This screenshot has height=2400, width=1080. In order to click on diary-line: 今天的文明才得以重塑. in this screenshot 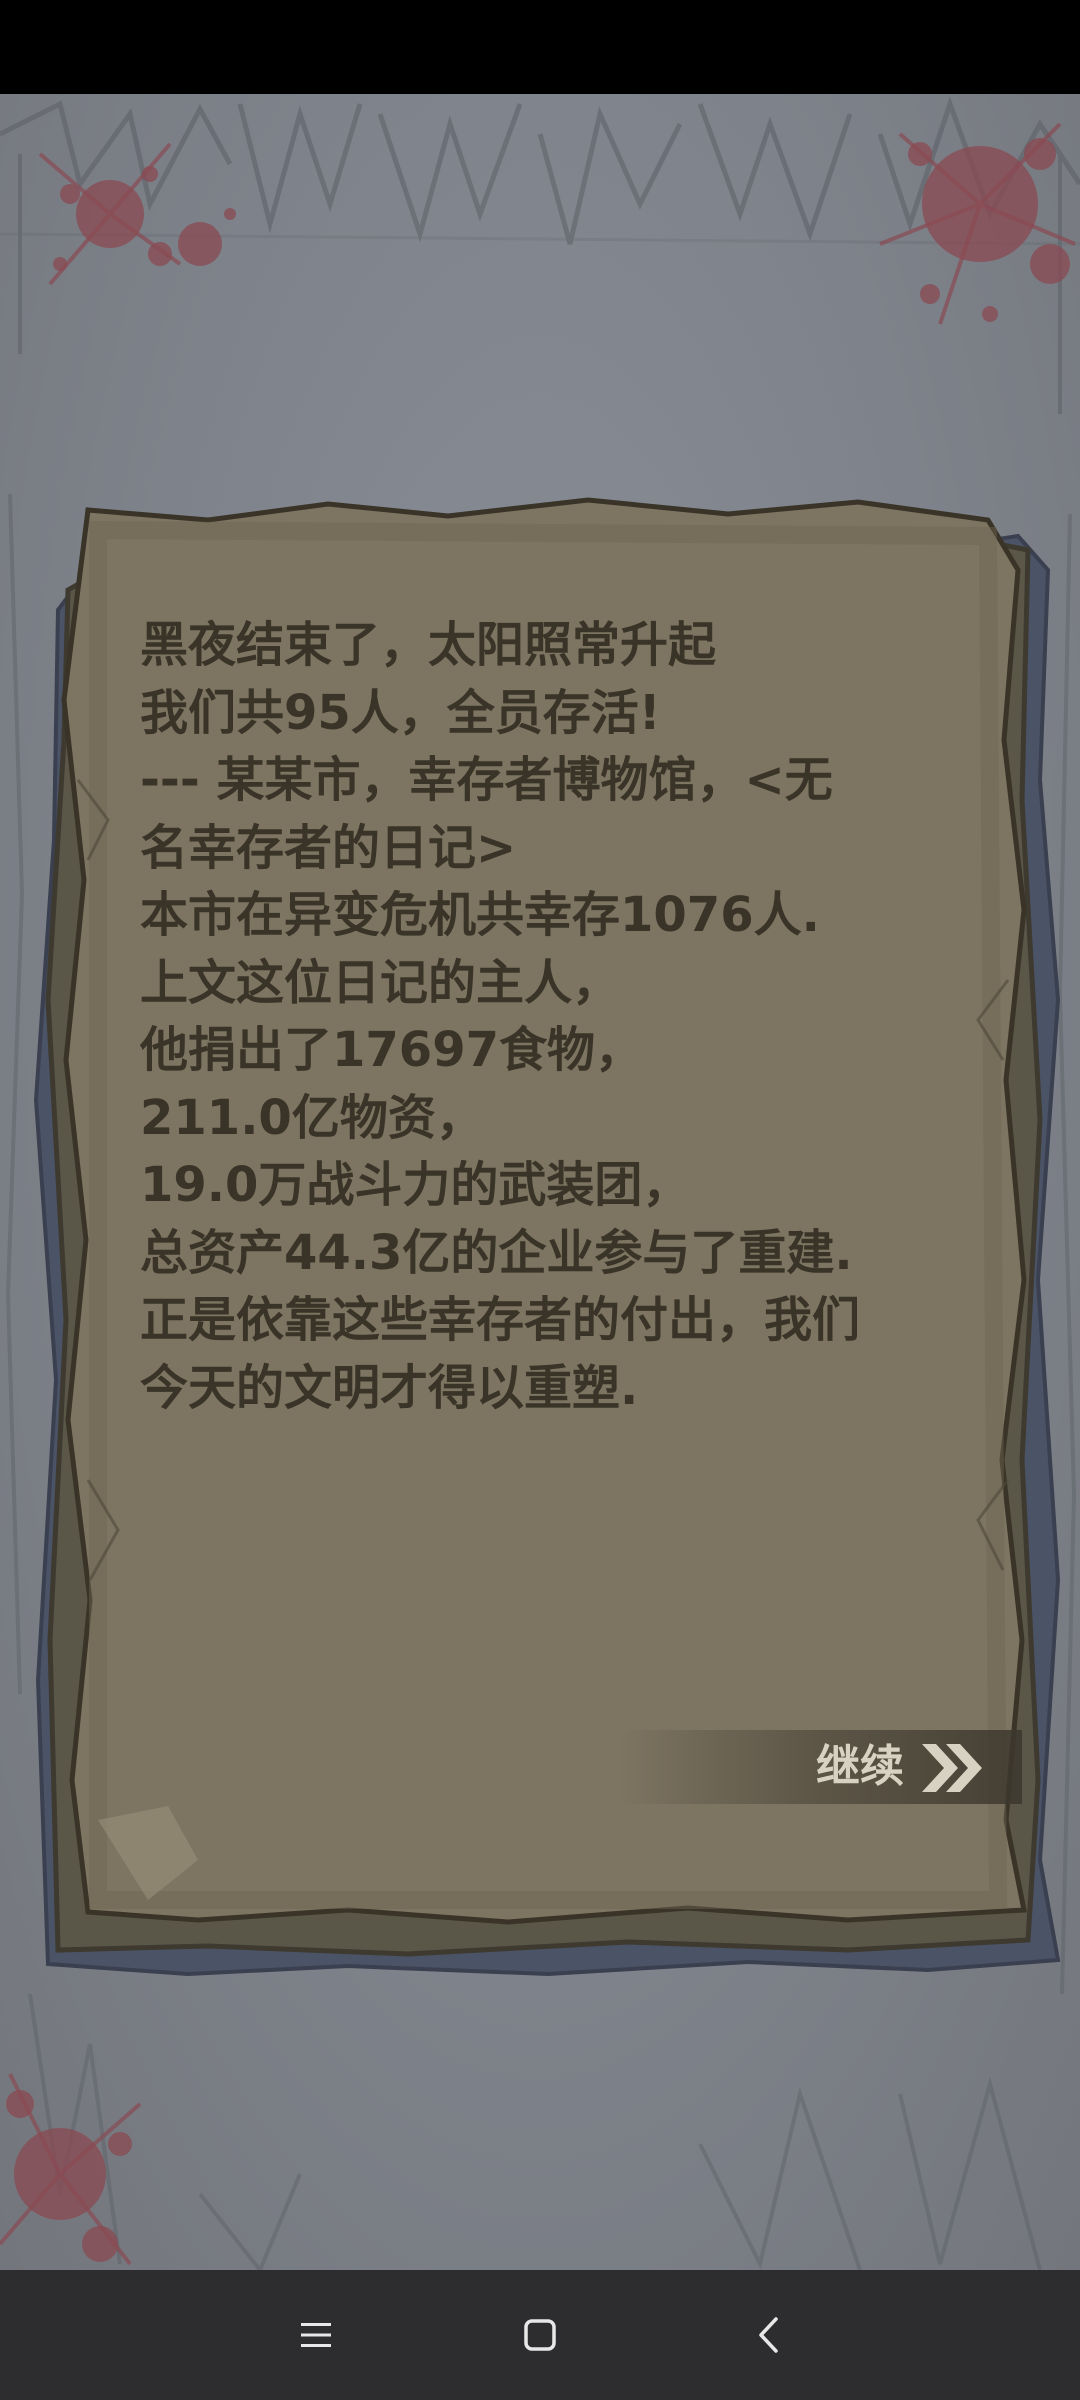, I will do `click(389, 1387)`.